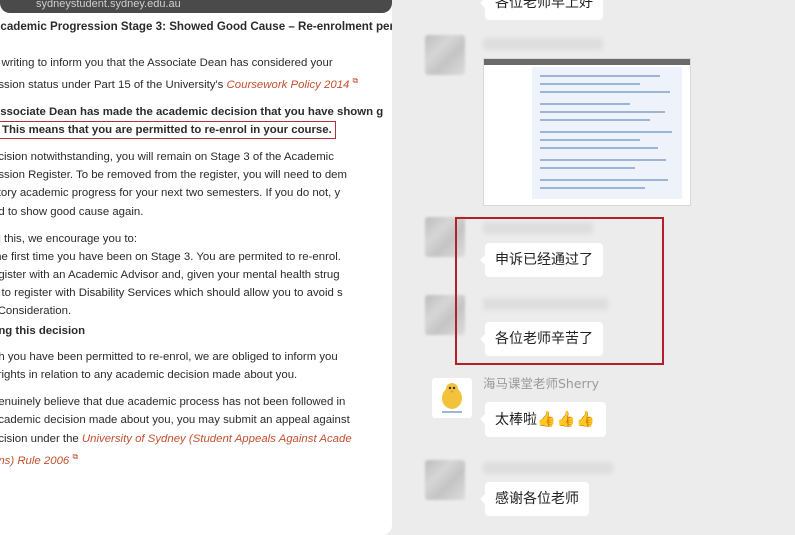 The image size is (795, 535). I want to click on image-message, so click(587, 132).